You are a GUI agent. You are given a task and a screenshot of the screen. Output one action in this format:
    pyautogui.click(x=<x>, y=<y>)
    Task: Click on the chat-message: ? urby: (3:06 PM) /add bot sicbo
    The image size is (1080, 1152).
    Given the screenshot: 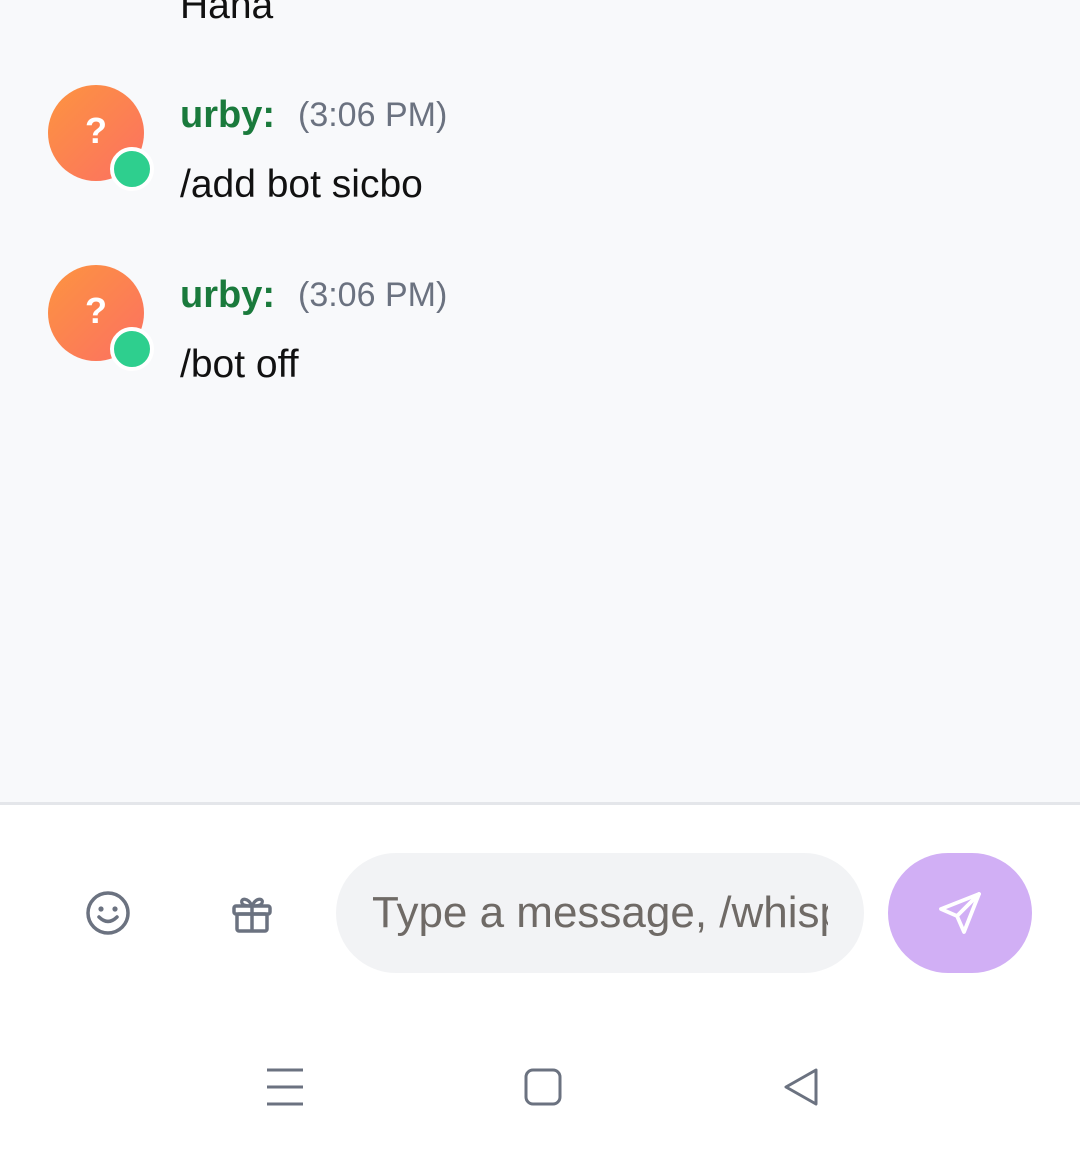 What is the action you would take?
    pyautogui.click(x=540, y=155)
    